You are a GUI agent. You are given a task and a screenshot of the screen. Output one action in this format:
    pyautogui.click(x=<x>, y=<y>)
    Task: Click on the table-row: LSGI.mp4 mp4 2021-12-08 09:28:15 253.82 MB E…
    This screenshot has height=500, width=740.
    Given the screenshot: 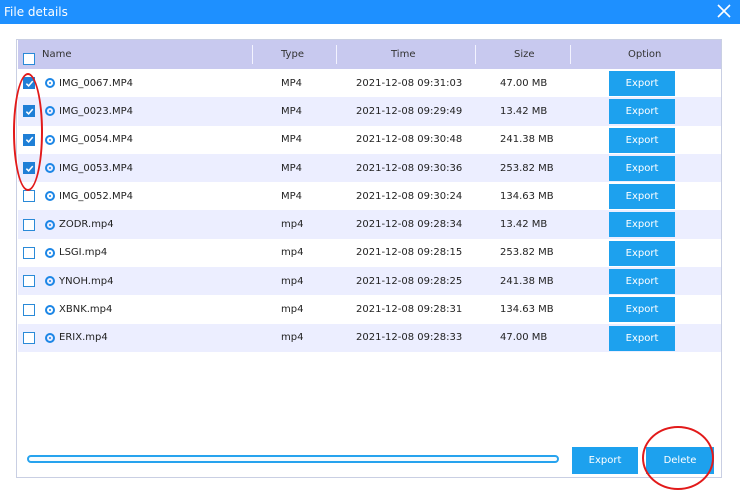 What is the action you would take?
    pyautogui.click(x=369, y=253)
    